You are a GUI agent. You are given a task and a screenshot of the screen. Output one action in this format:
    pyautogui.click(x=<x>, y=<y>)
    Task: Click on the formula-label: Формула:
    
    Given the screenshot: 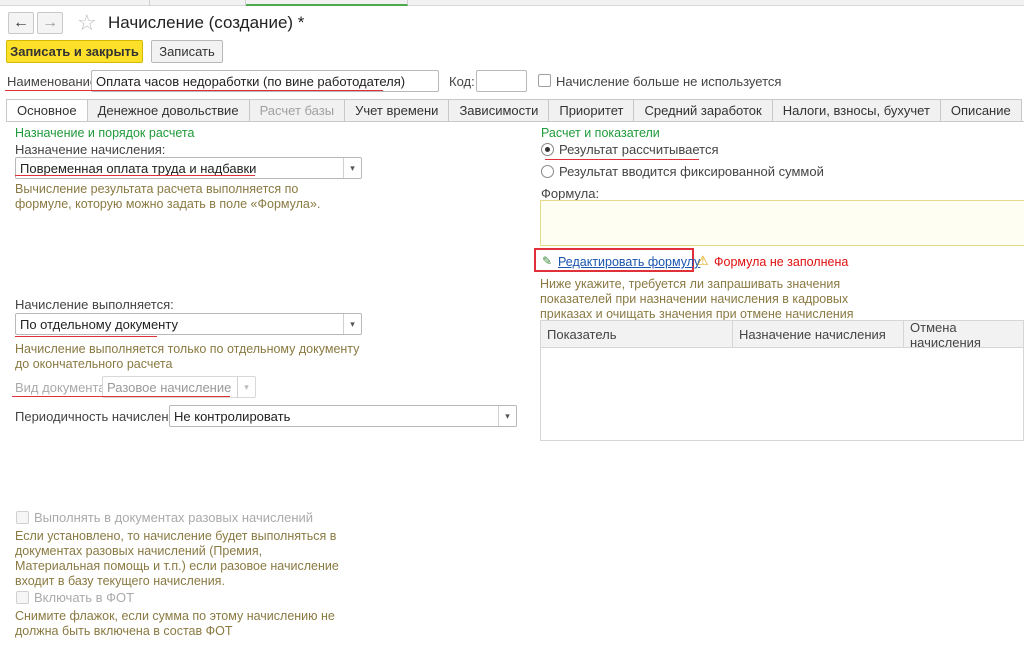 What is the action you would take?
    pyautogui.click(x=570, y=193)
    